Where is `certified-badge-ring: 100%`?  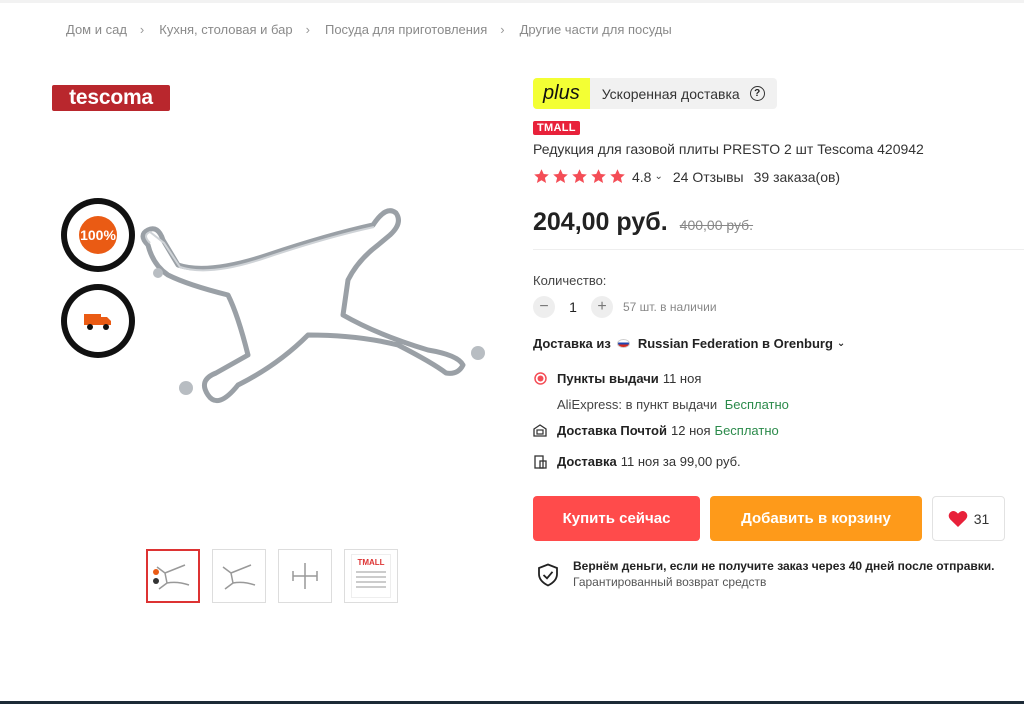
certified-badge-ring: 100% is located at coordinates (98, 235).